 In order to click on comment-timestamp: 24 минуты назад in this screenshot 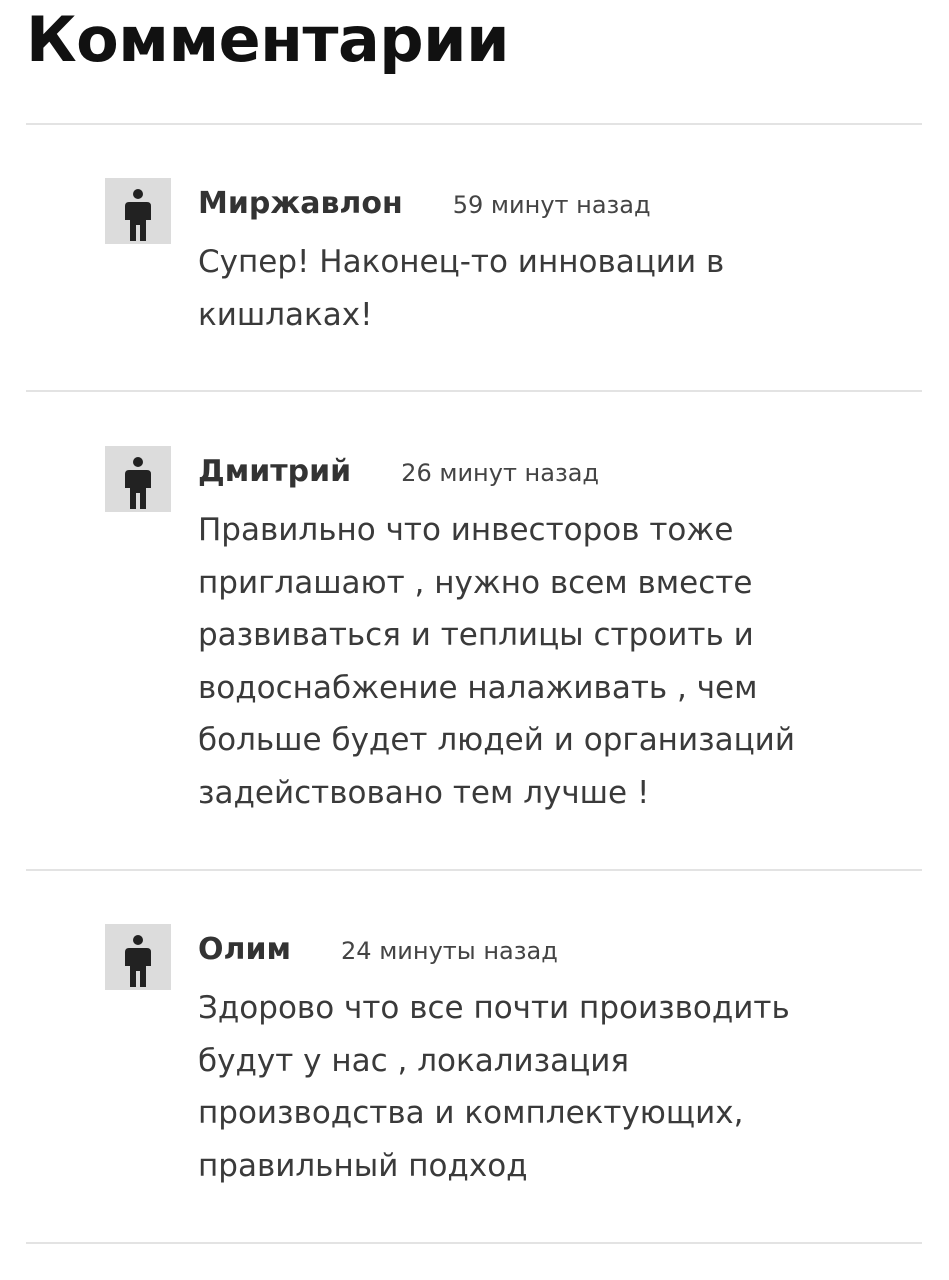, I will do `click(449, 951)`.